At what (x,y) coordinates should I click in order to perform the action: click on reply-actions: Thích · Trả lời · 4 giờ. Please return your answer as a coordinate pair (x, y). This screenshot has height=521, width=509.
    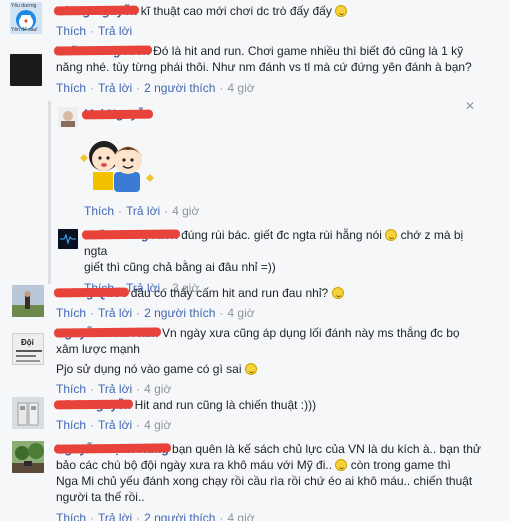
    Looking at the image, I should click on (142, 211).